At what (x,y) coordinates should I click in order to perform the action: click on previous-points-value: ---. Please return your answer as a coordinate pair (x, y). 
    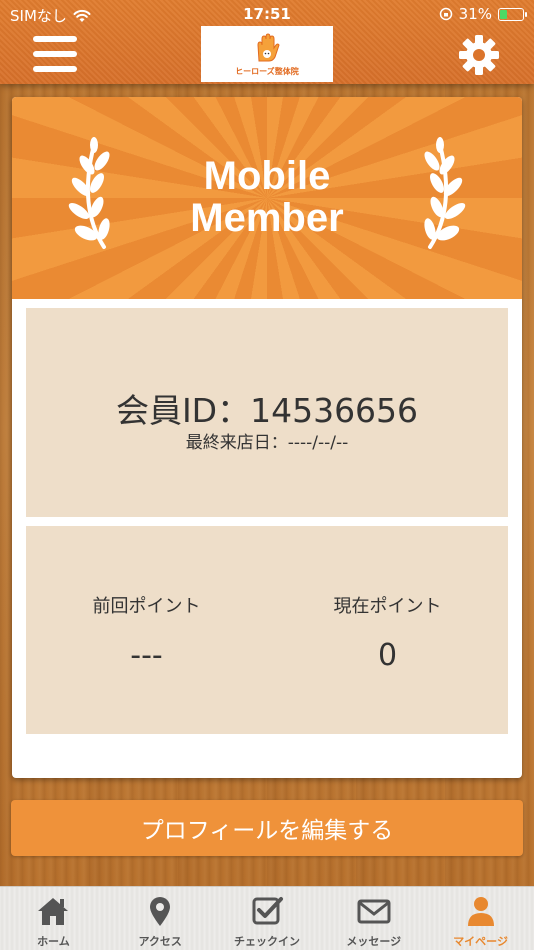
    Looking at the image, I should click on (146, 655).